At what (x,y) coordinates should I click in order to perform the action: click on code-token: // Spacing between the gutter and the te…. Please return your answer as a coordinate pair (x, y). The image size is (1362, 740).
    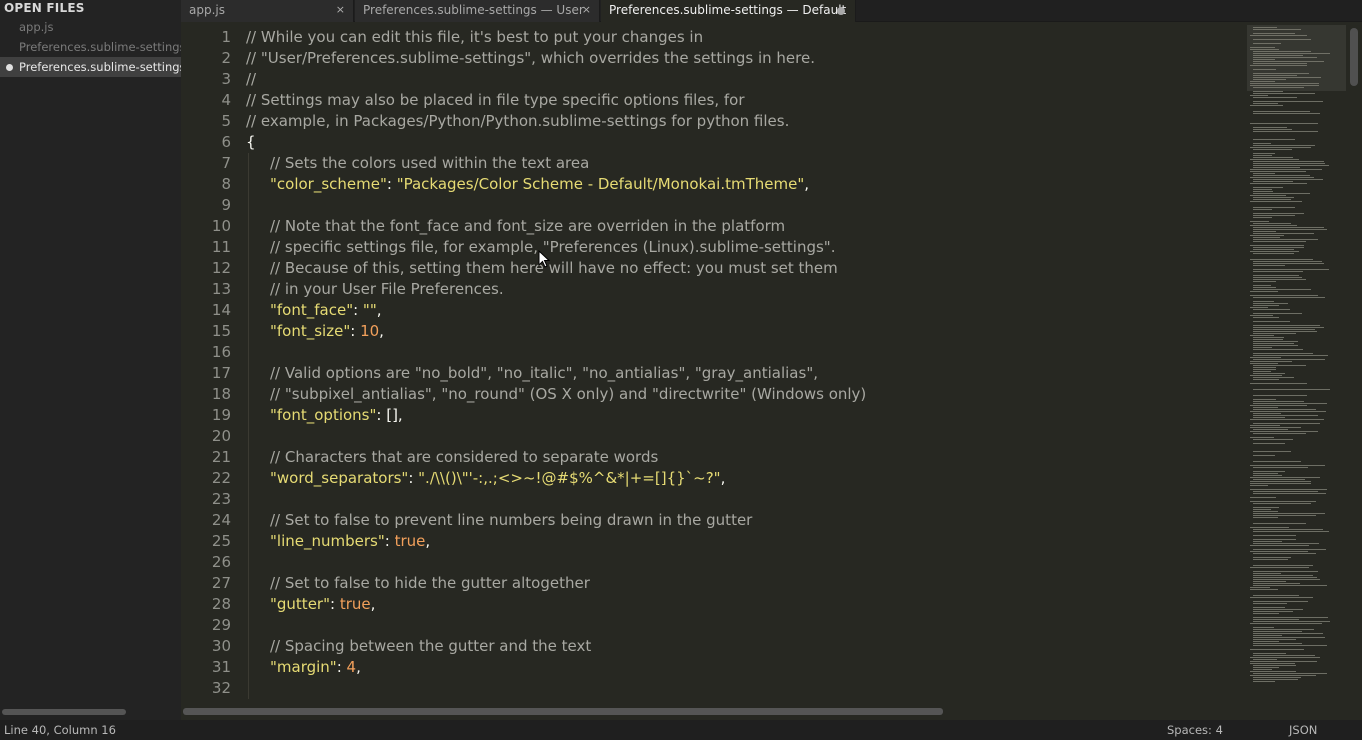
    Looking at the image, I should click on (431, 646).